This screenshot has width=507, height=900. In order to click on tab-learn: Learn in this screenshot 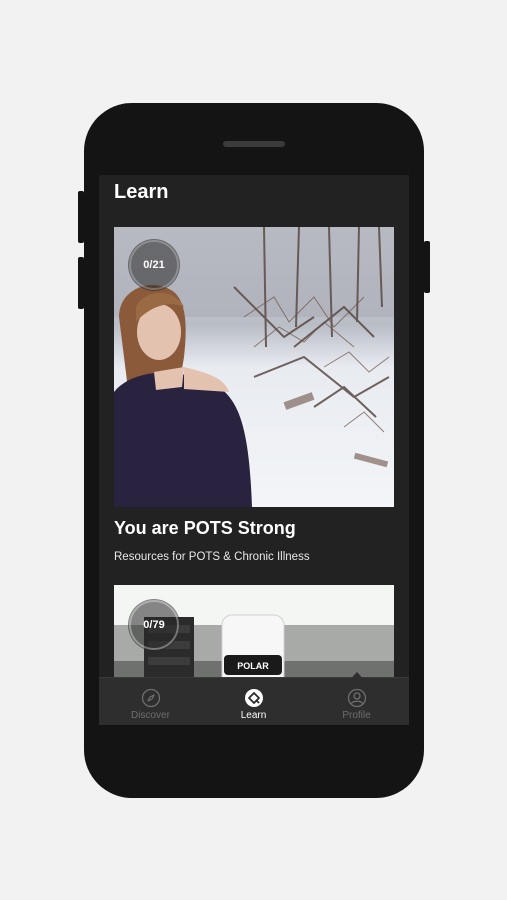, I will do `click(285, 698)`.